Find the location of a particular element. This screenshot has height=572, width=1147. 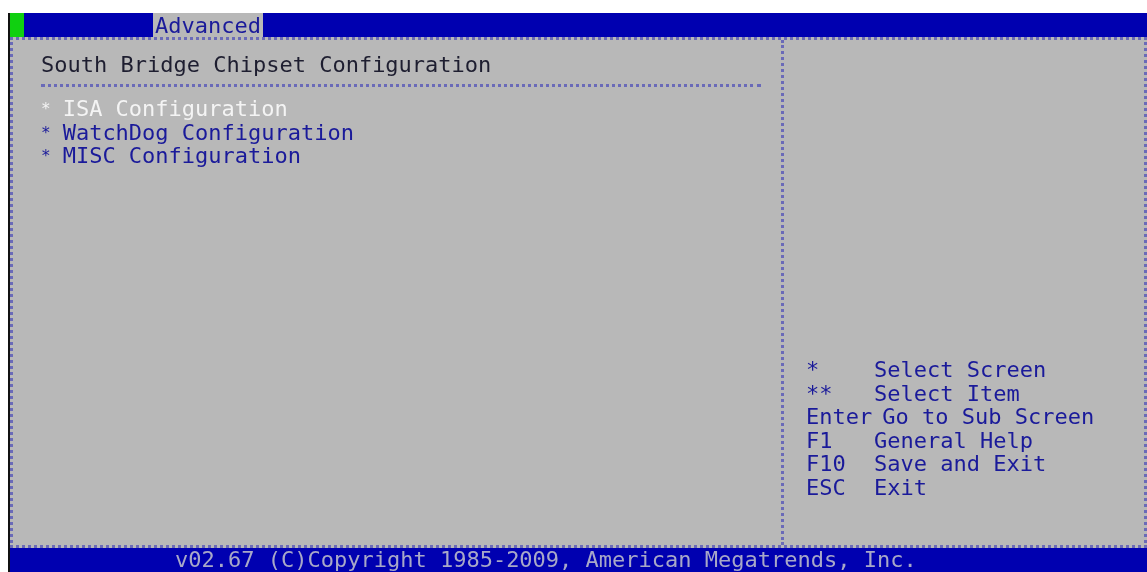

key-action: Go to Sub Screen is located at coordinates (989, 417).